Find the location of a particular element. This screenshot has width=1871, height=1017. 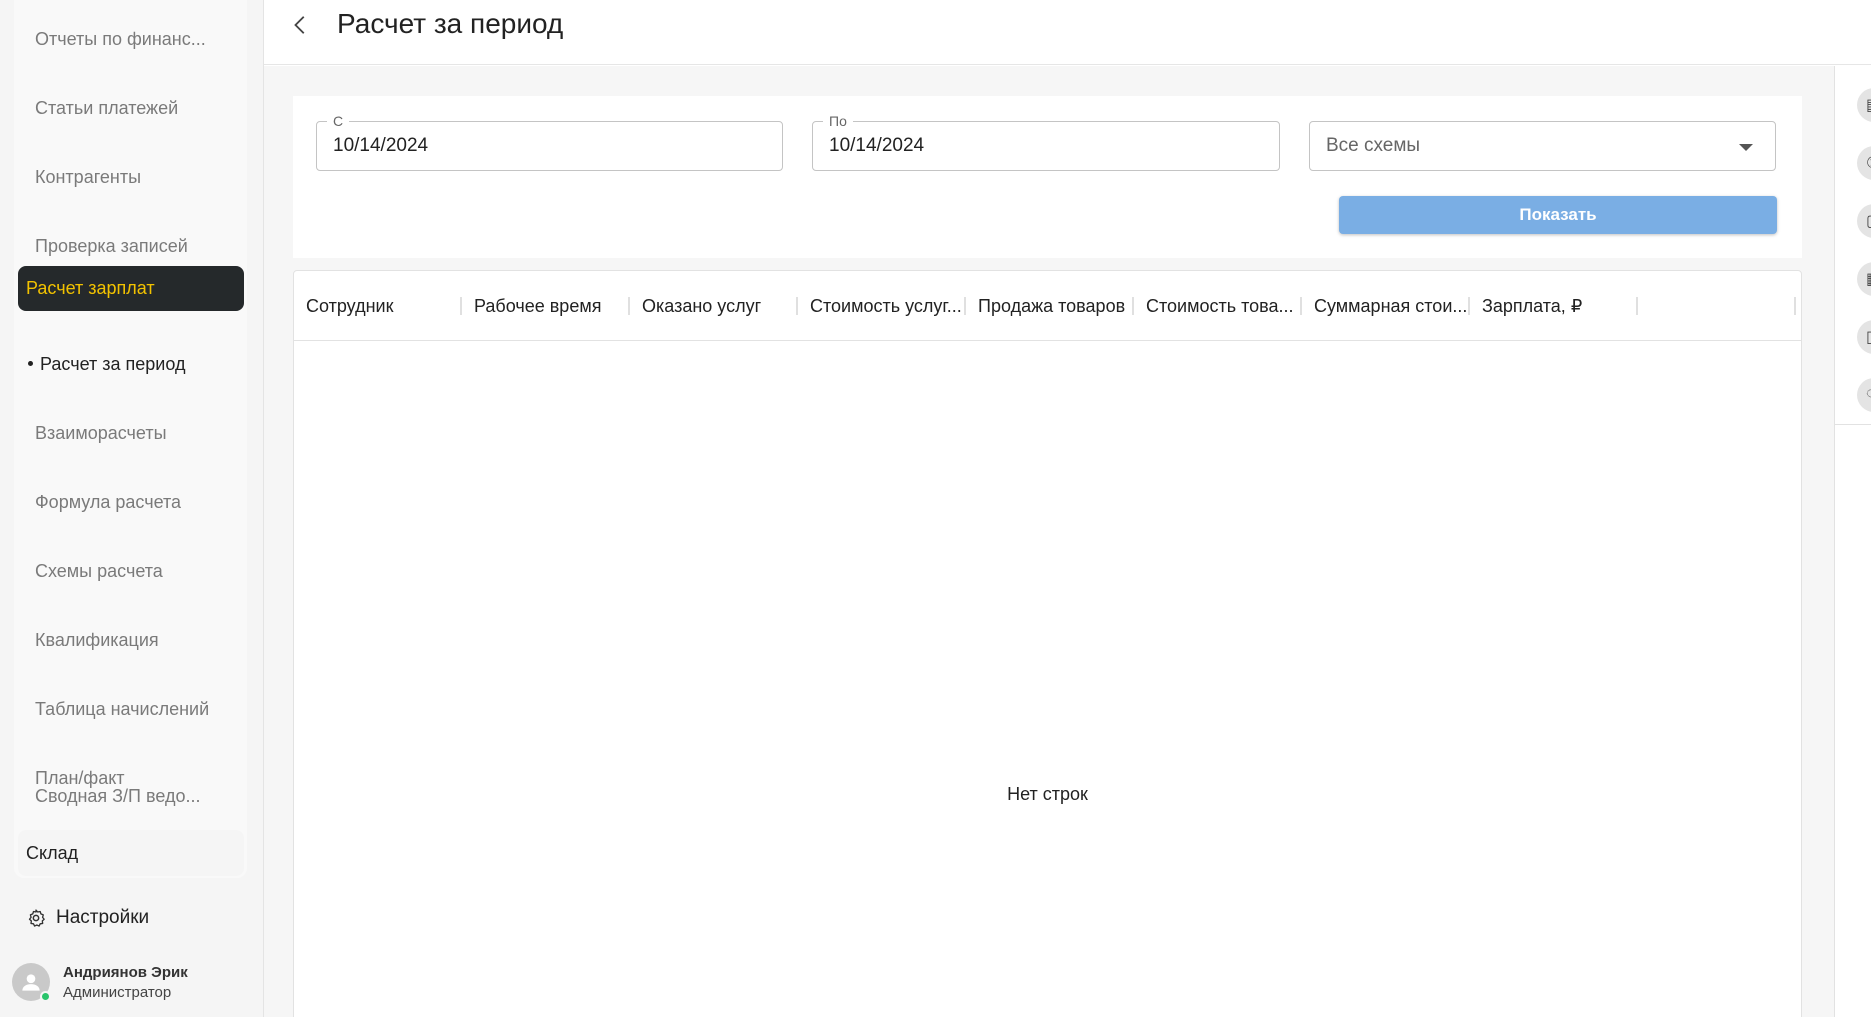

date-to-label: По is located at coordinates (838, 121).